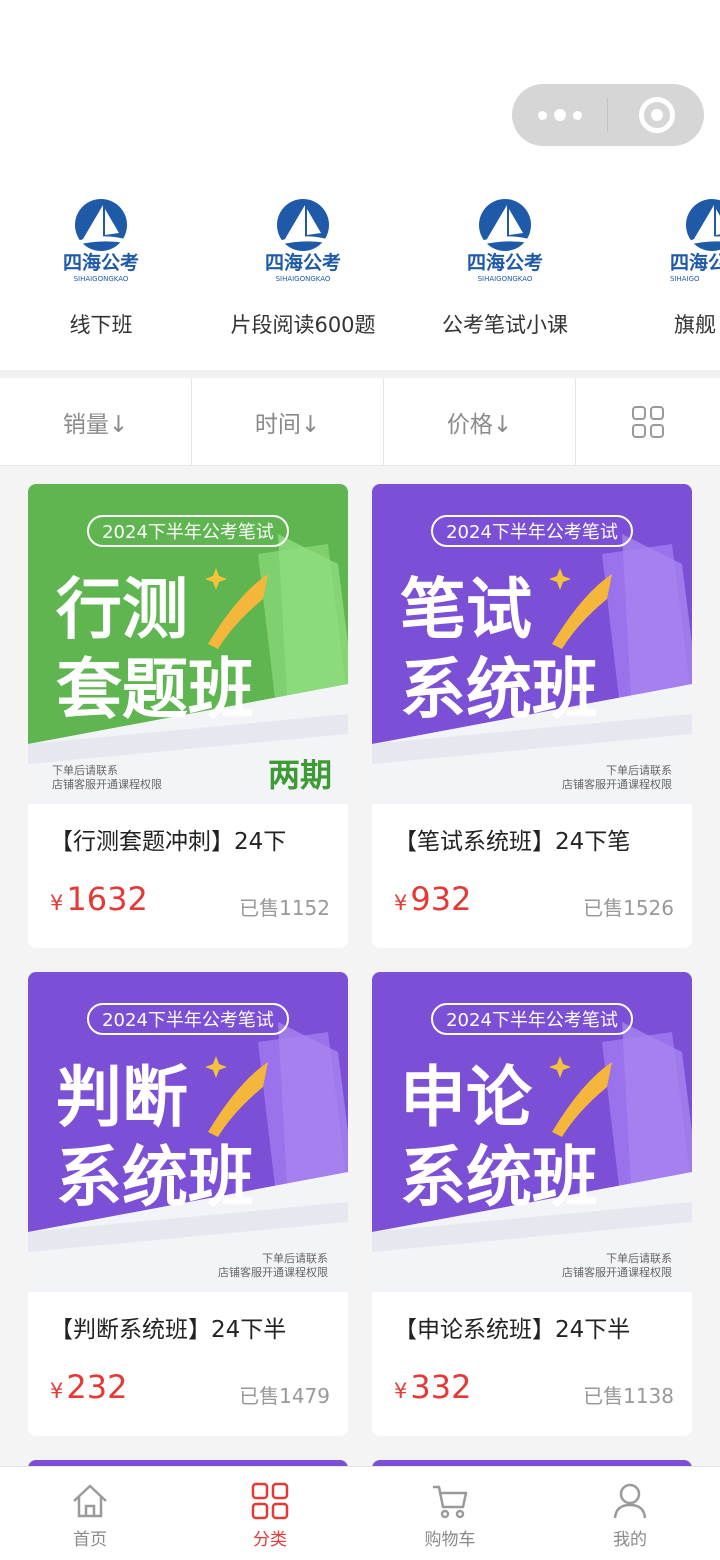  I want to click on product-title: 【笔试系统班】24下笔, so click(512, 842).